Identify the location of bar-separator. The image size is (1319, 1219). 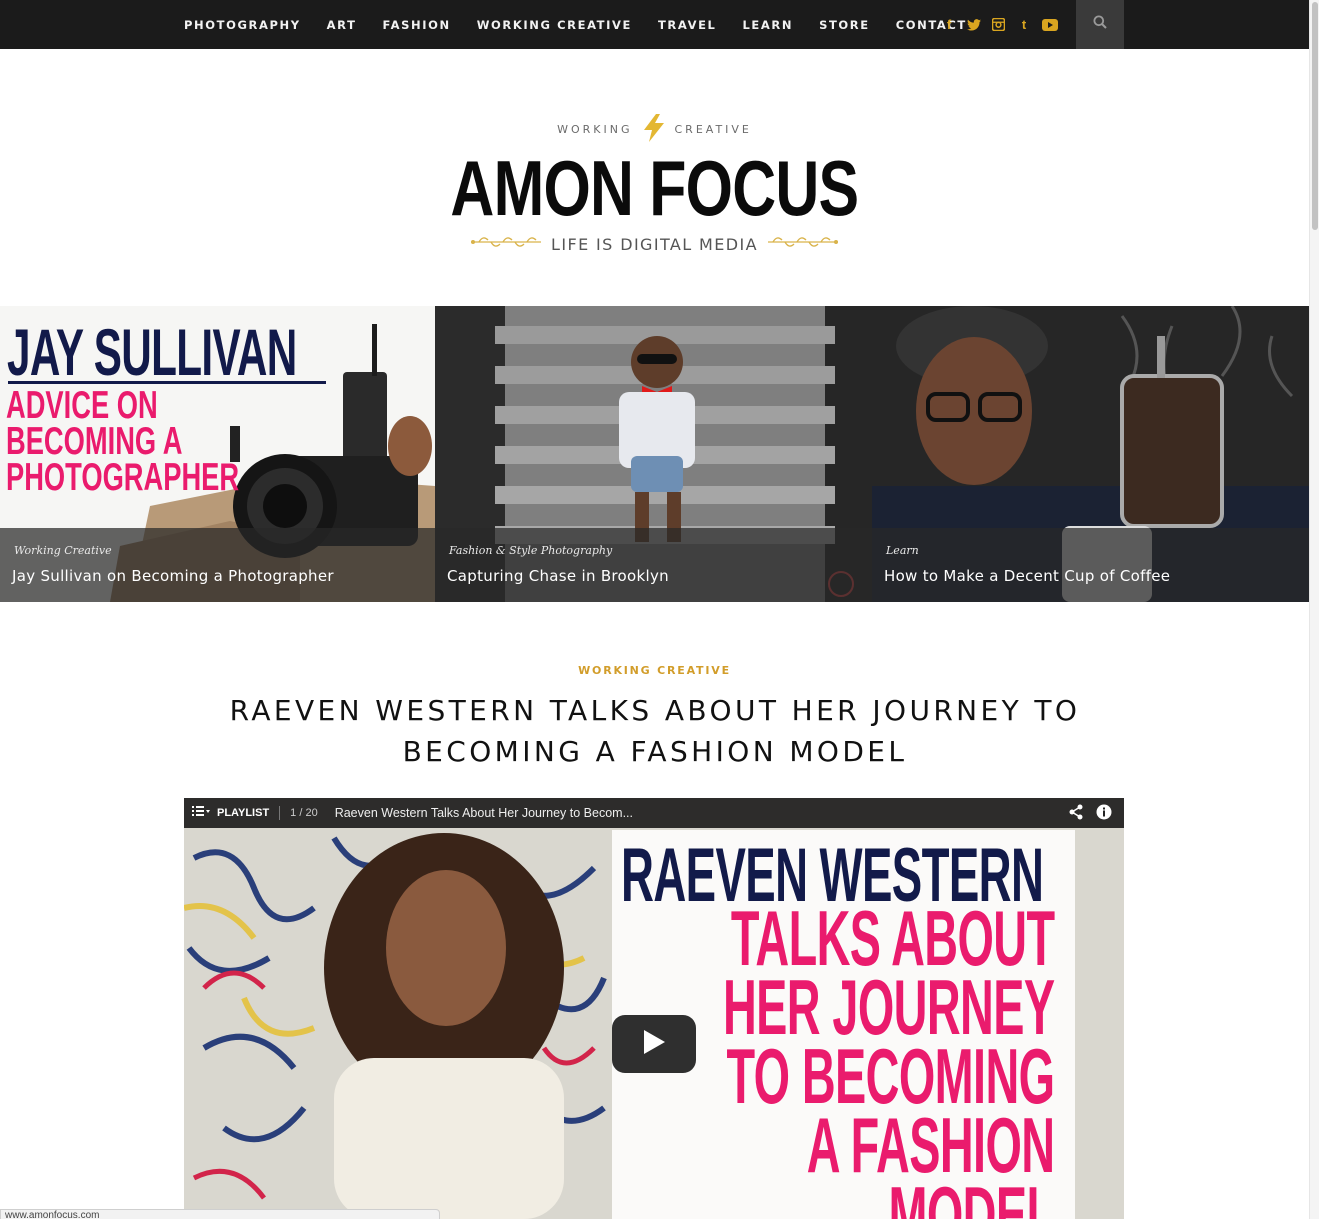
(280, 813).